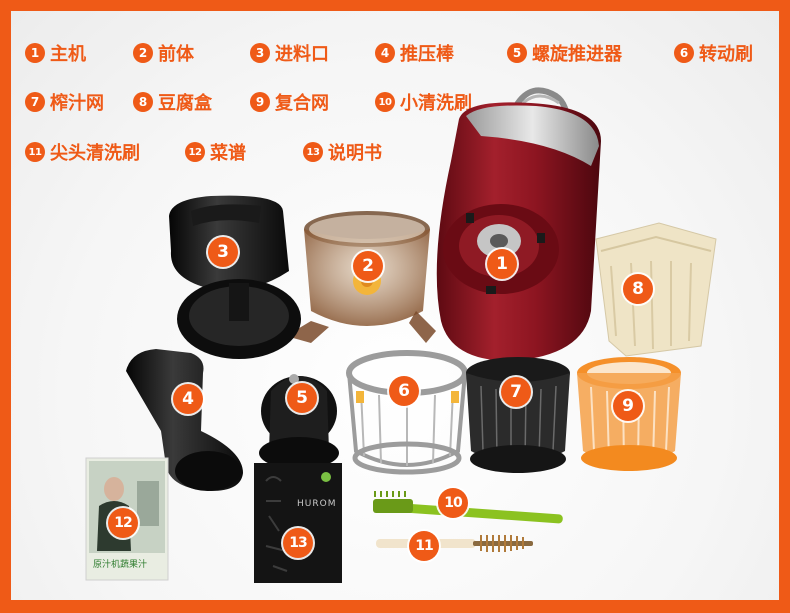  What do you see at coordinates (502, 264) in the screenshot?
I see `part-marker-1: 1` at bounding box center [502, 264].